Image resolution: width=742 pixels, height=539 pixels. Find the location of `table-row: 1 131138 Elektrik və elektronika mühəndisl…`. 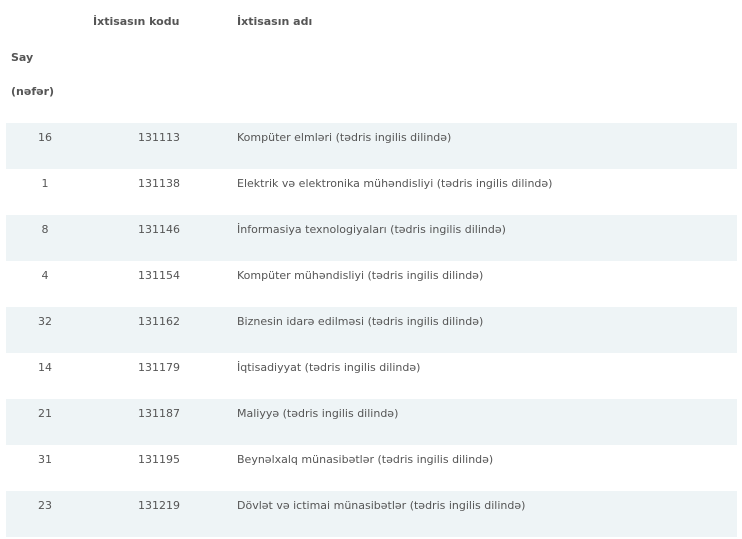

table-row: 1 131138 Elektrik və elektronika mühəndisl… is located at coordinates (371, 192).